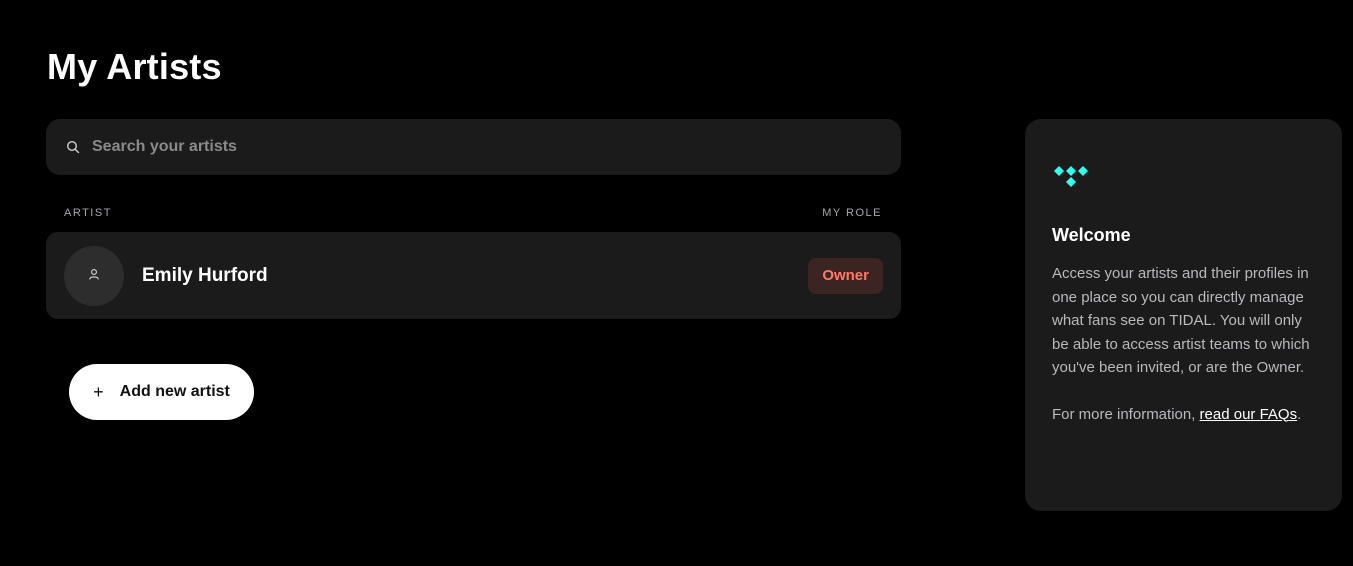 Image resolution: width=1353 pixels, height=566 pixels. What do you see at coordinates (852, 213) in the screenshot?
I see `column-header-role: MY ROLE` at bounding box center [852, 213].